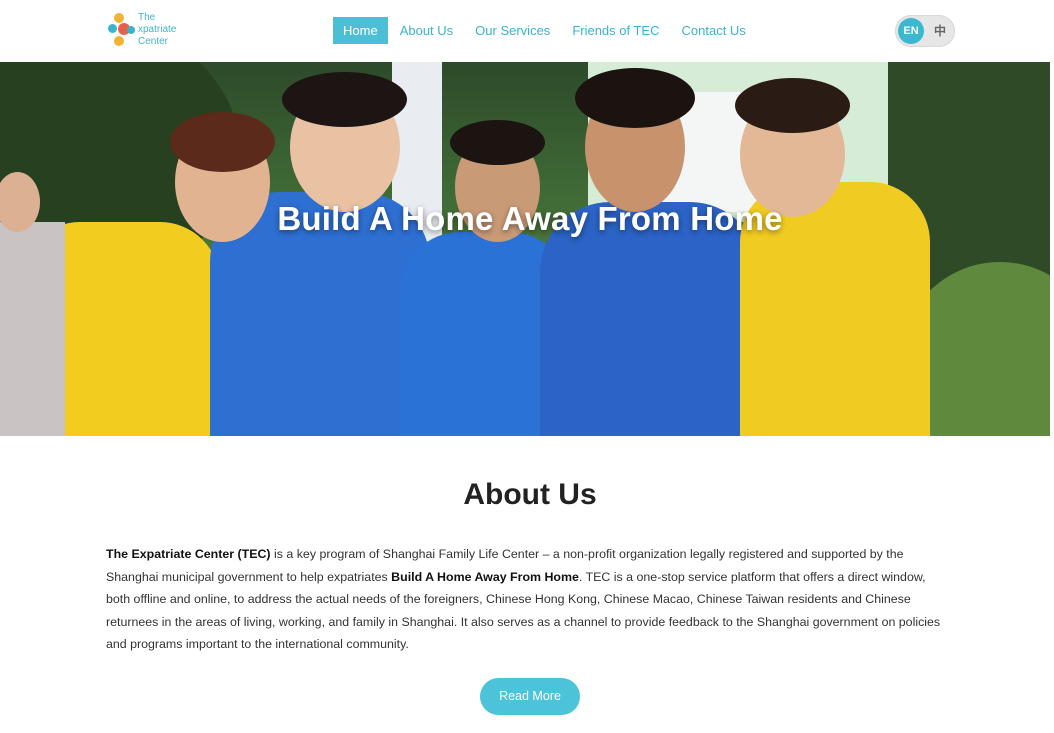 The width and height of the screenshot is (1054, 733). What do you see at coordinates (911, 31) in the screenshot?
I see `lang-en-button: EN` at bounding box center [911, 31].